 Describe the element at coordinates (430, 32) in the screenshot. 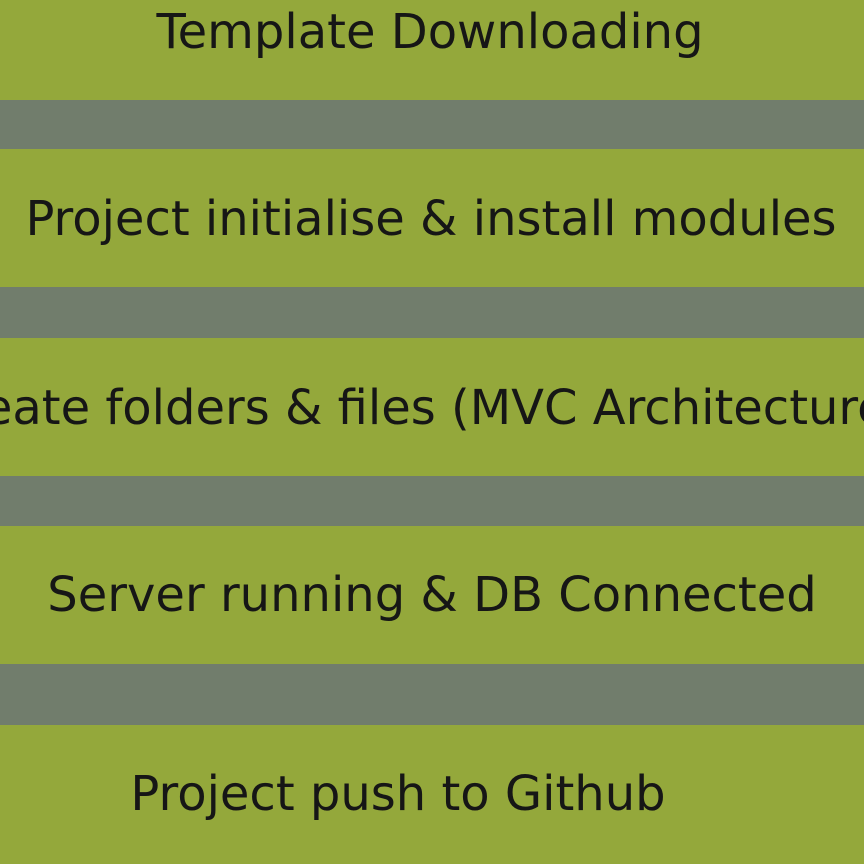

I see `step-label: Template Downloading` at that location.